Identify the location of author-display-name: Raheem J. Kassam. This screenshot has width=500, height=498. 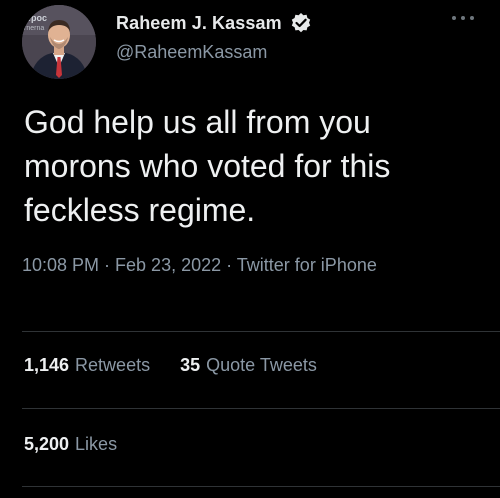
(199, 23).